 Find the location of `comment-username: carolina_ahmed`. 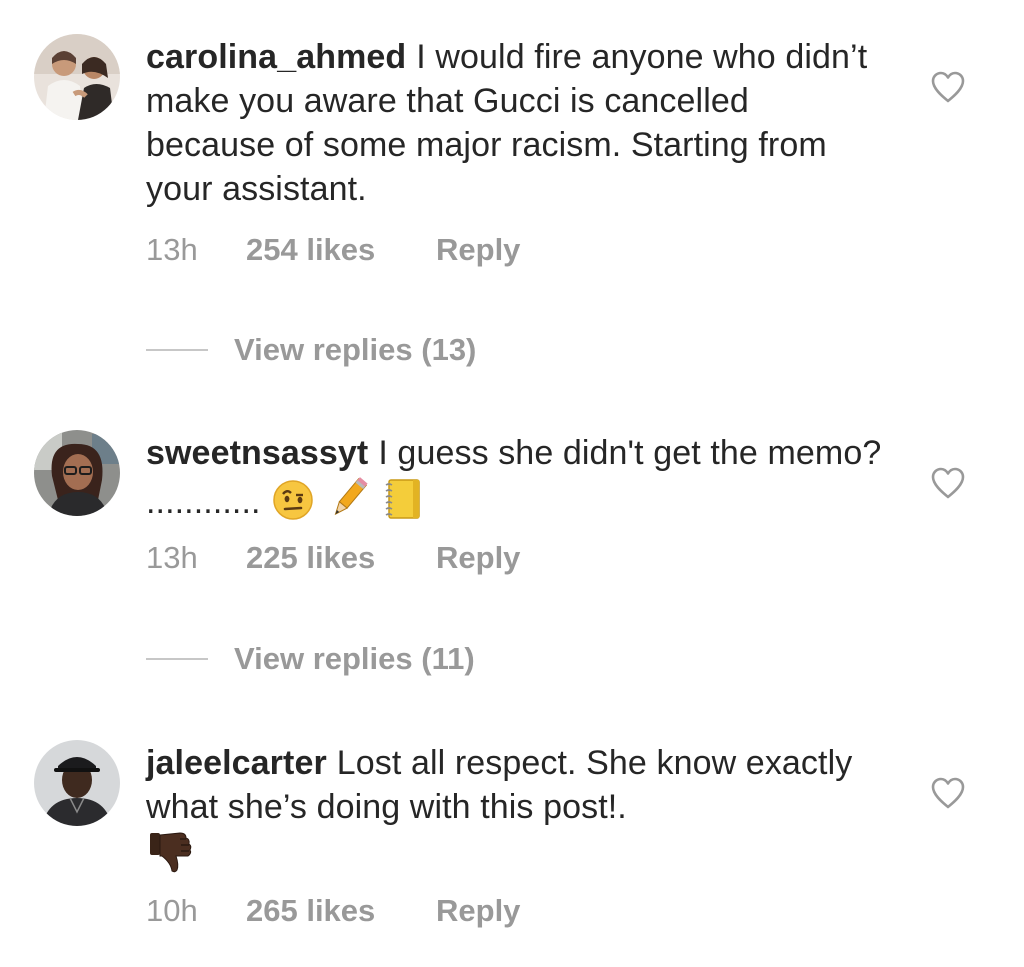

comment-username: carolina_ahmed is located at coordinates (276, 57).